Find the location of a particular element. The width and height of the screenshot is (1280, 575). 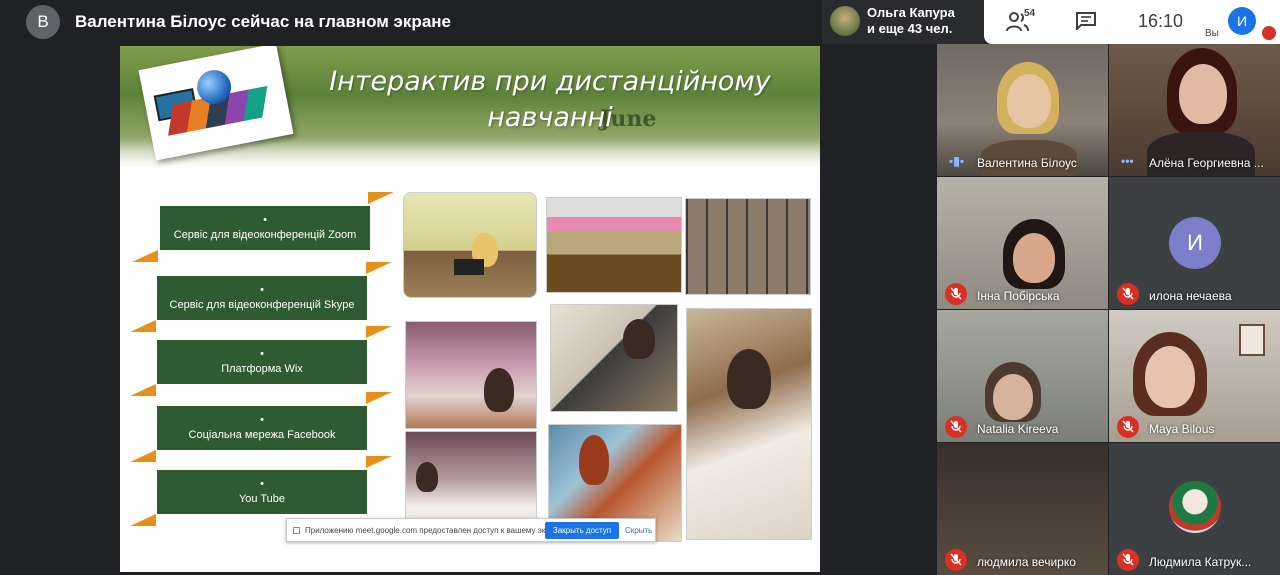

top-right-panel: 54 16:10 Вы И is located at coordinates (1132, 22).